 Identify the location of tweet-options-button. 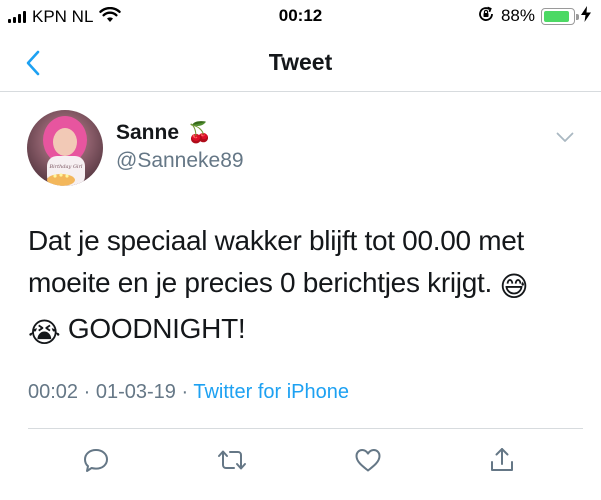
(565, 137).